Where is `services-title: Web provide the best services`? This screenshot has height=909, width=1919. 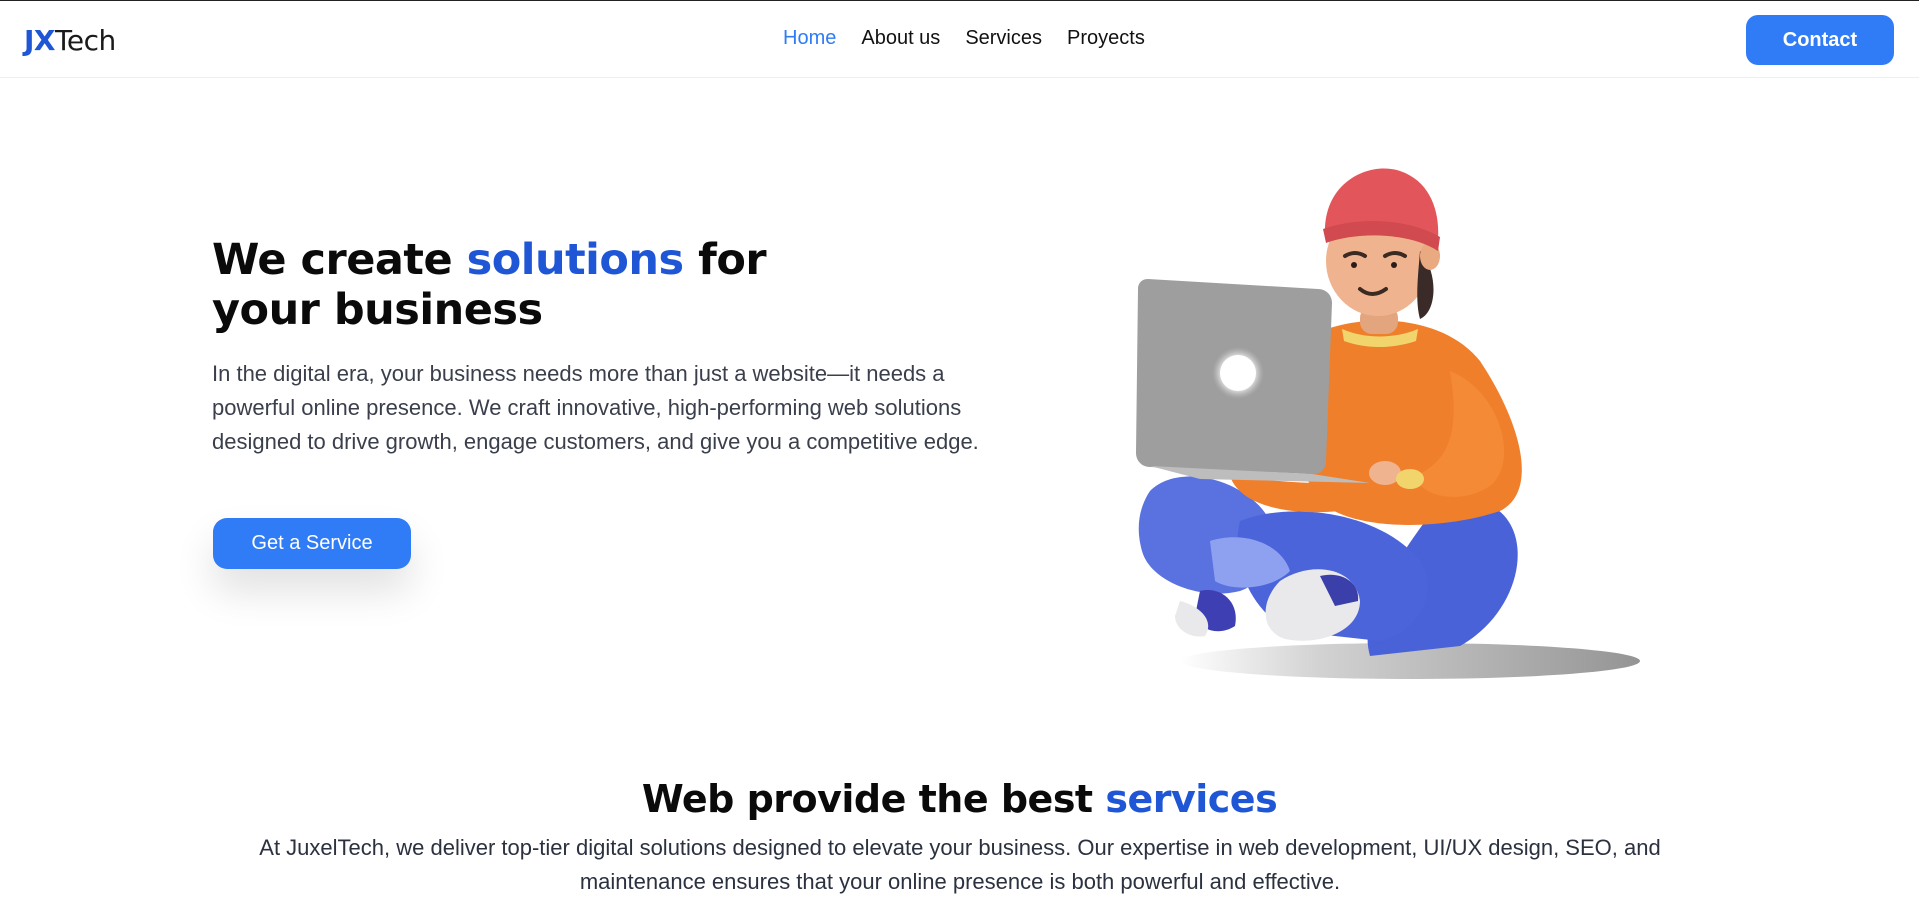
services-title: Web provide the best services is located at coordinates (959, 799).